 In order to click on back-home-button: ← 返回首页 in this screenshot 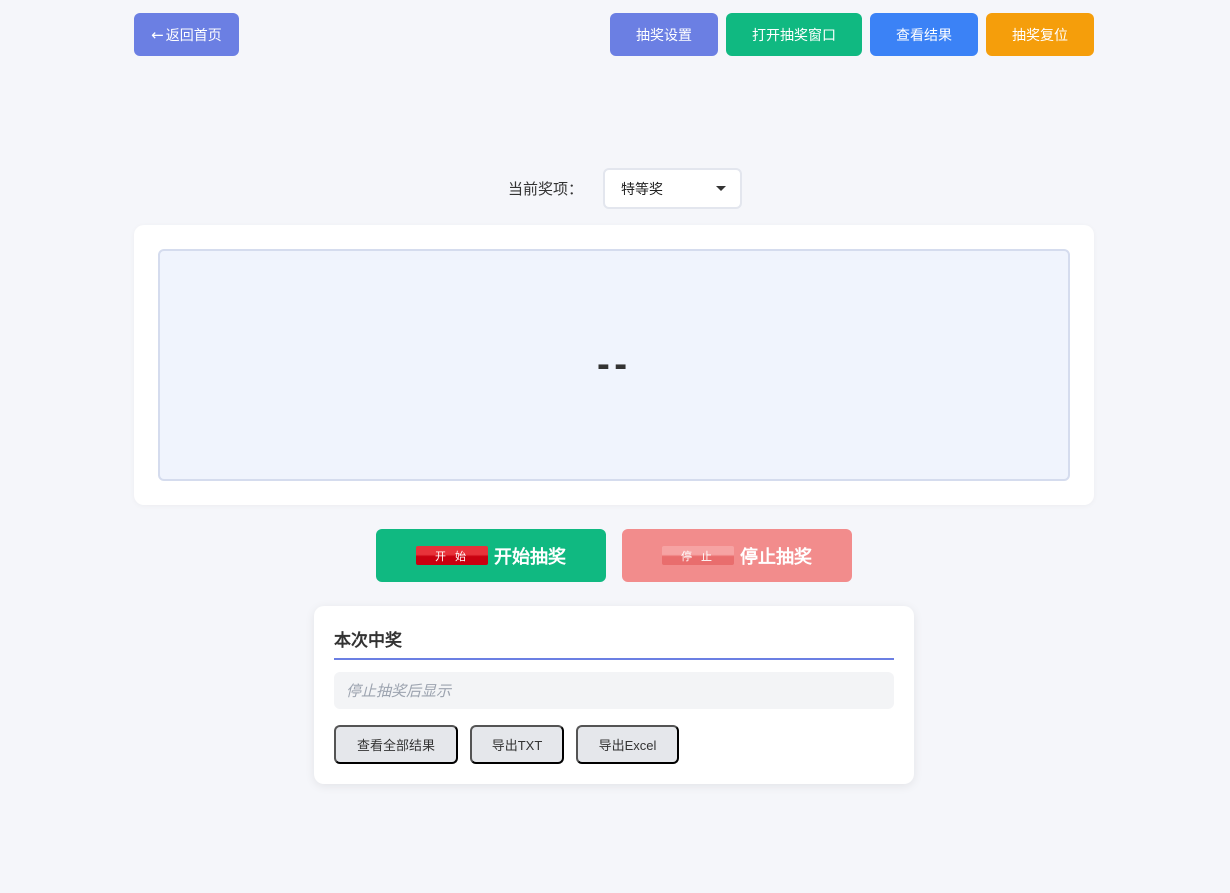, I will do `click(186, 34)`.